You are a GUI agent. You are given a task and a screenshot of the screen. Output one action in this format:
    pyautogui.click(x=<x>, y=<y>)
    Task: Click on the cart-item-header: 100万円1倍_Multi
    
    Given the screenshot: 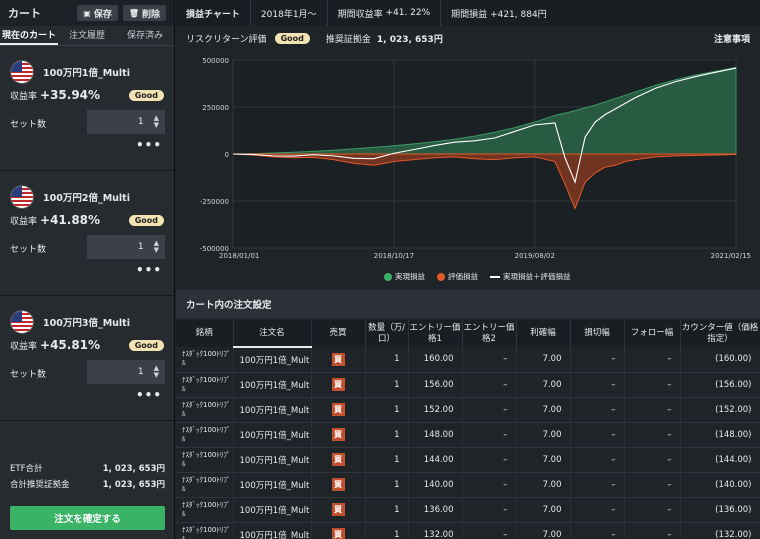 What is the action you would take?
    pyautogui.click(x=70, y=72)
    